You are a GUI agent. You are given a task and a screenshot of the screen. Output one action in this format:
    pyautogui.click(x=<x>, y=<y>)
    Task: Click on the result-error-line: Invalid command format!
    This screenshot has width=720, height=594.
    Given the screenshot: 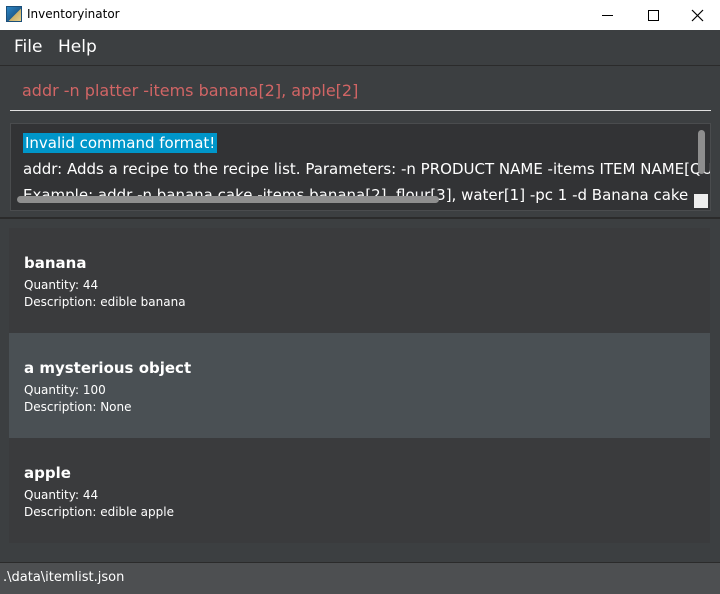 What is the action you would take?
    pyautogui.click(x=120, y=143)
    